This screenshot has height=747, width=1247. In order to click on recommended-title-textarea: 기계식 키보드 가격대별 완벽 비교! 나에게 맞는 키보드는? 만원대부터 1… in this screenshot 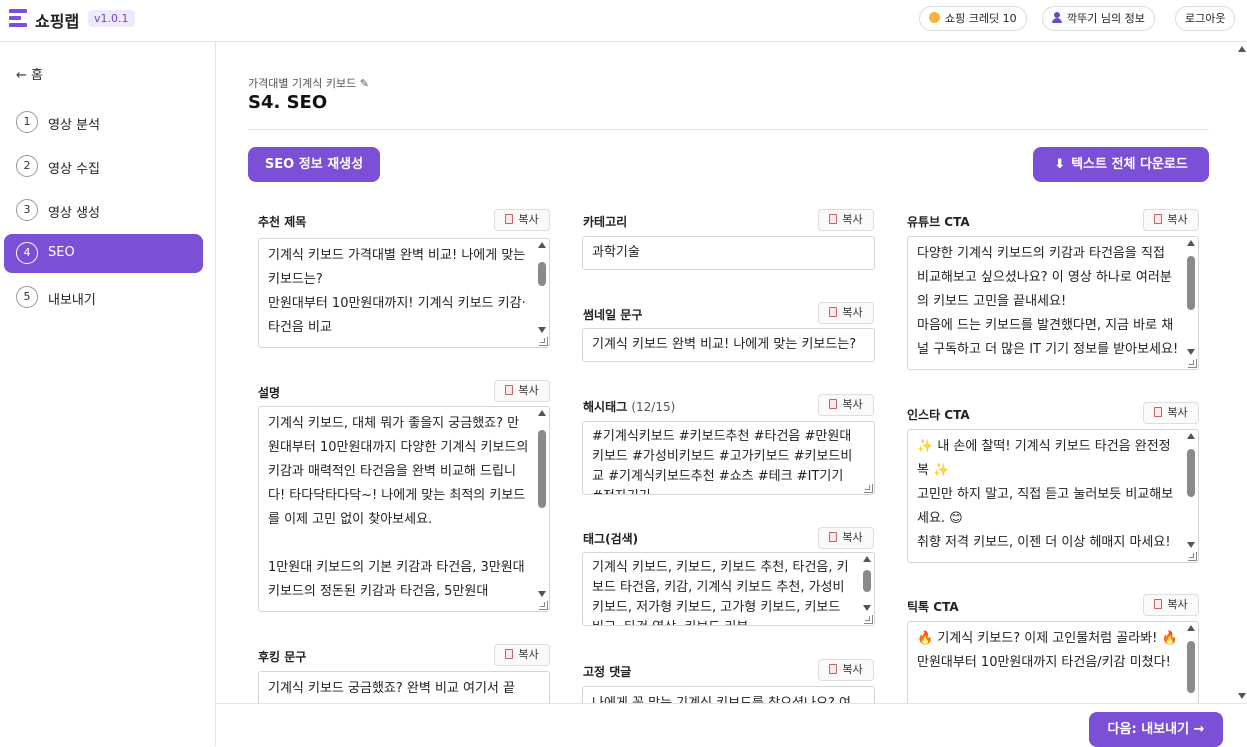, I will do `click(404, 293)`.